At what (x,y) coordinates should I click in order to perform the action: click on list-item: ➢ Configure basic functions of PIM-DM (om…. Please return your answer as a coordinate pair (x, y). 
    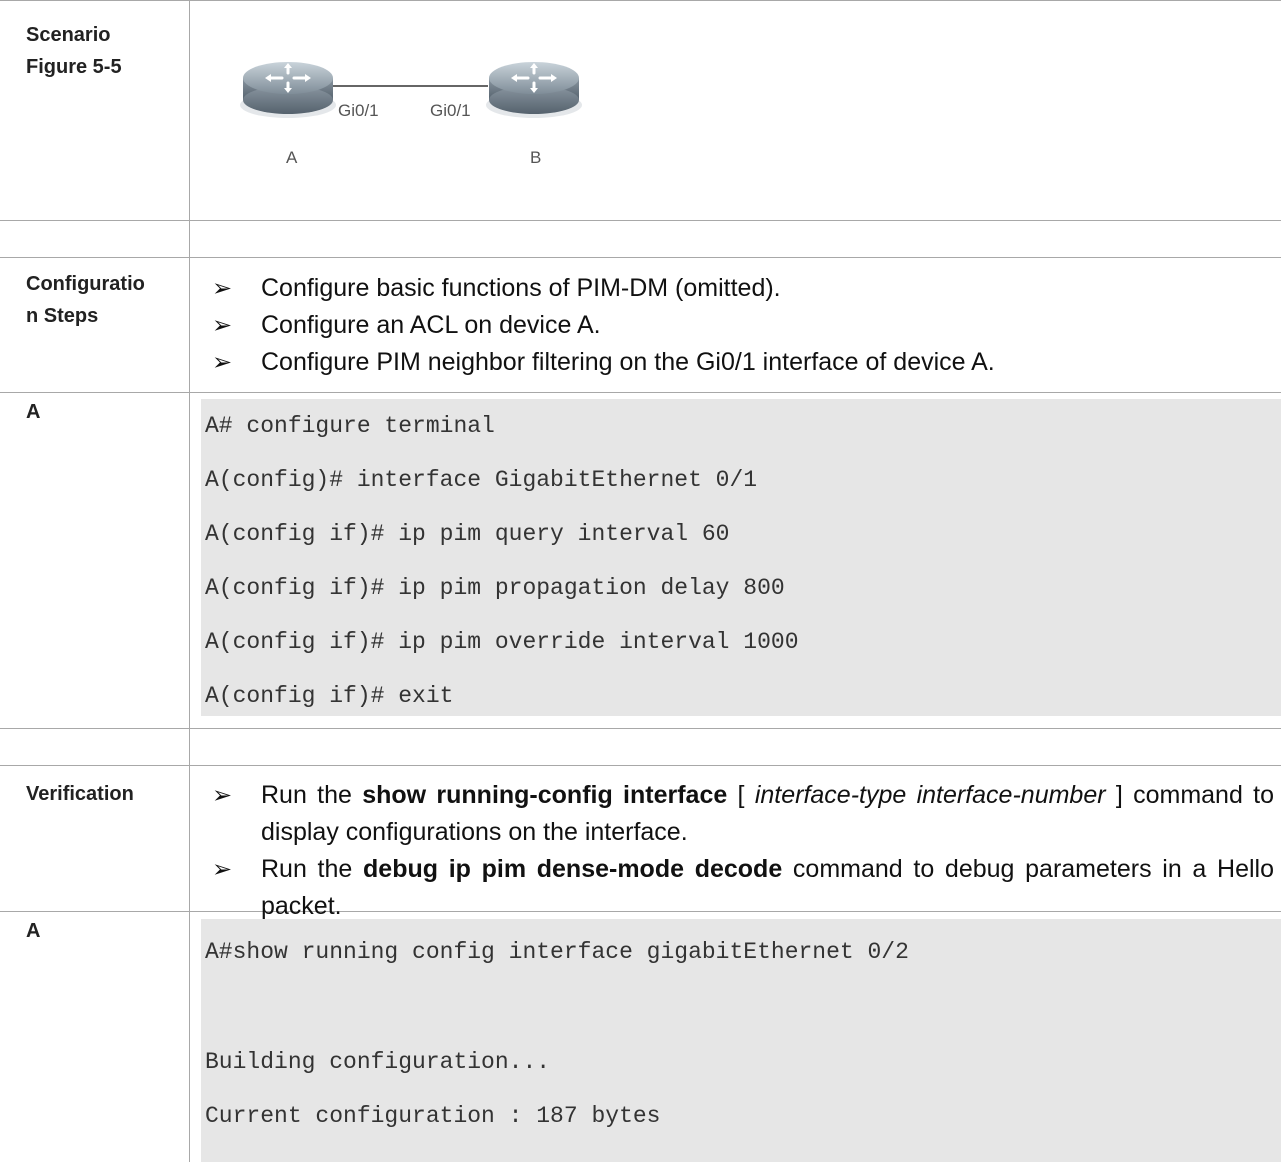
    Looking at the image, I should click on (743, 288).